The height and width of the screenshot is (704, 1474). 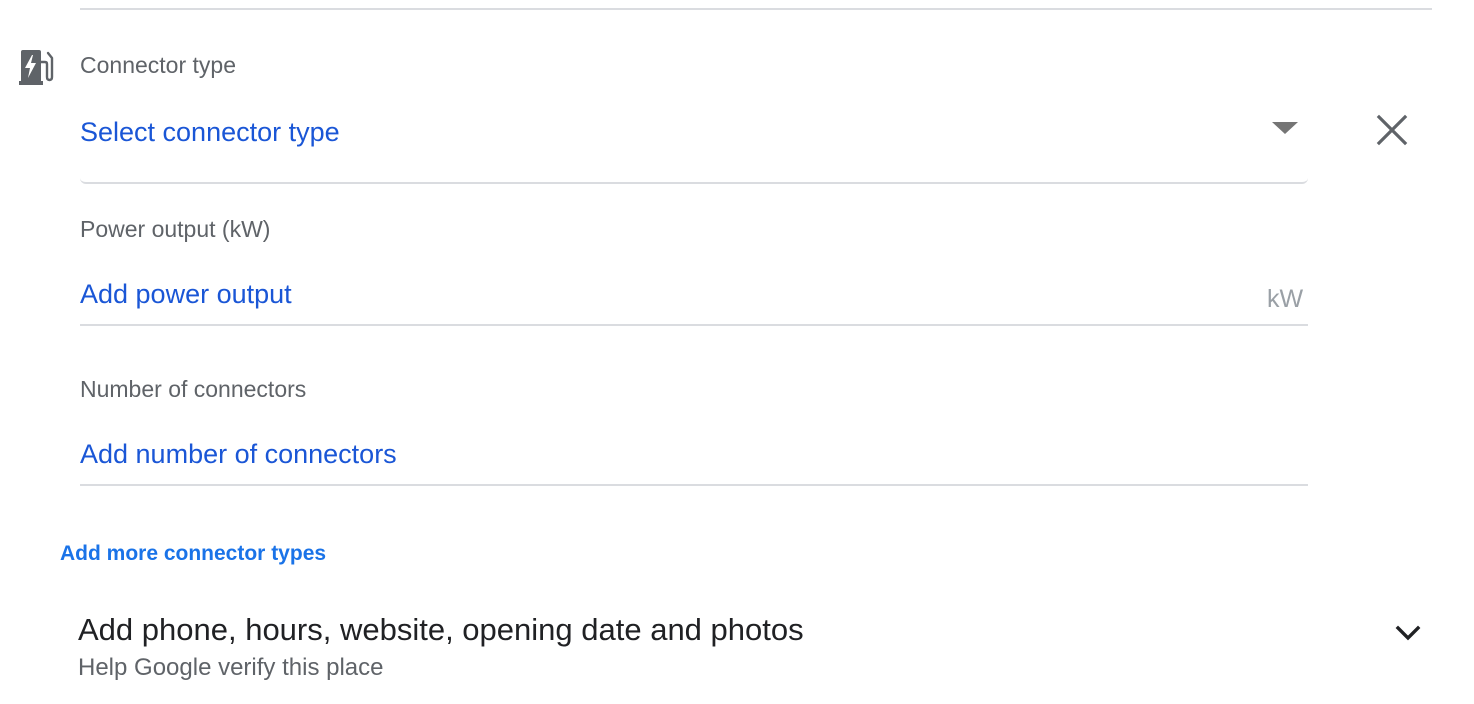 What do you see at coordinates (193, 389) in the screenshot?
I see `connector-count-label: Number of connectors` at bounding box center [193, 389].